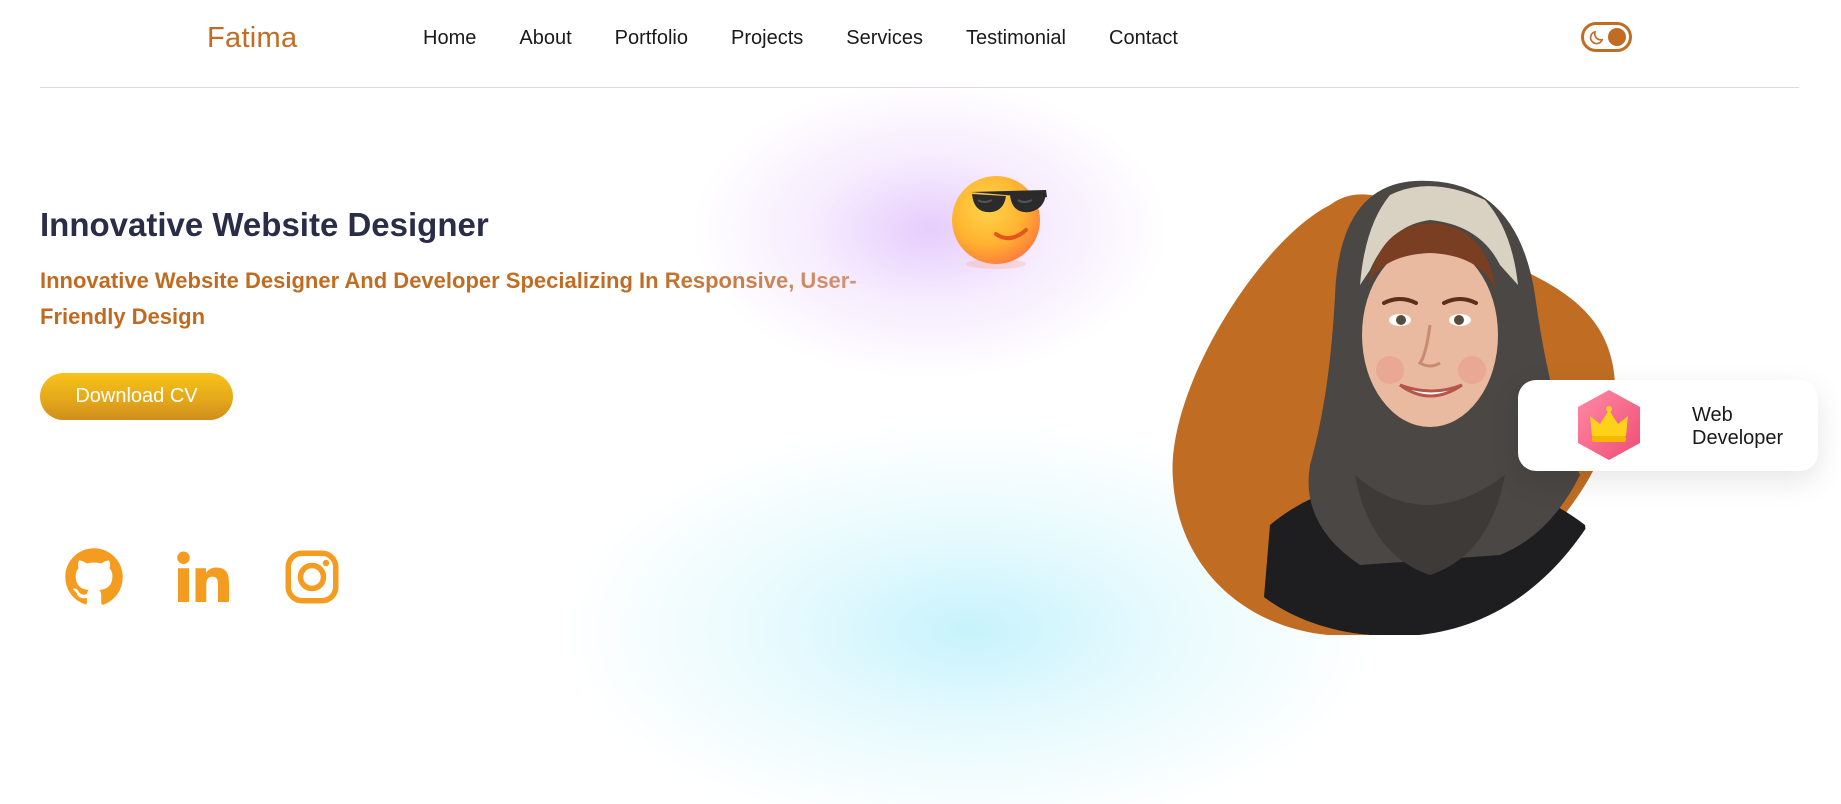 This screenshot has height=804, width=1841. What do you see at coordinates (919, 87) in the screenshot?
I see `header-divider` at bounding box center [919, 87].